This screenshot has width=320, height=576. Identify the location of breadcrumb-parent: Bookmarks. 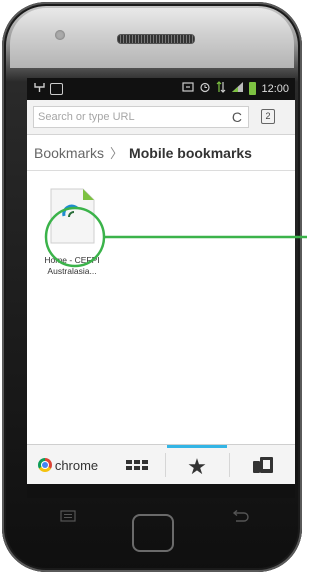
(69, 153).